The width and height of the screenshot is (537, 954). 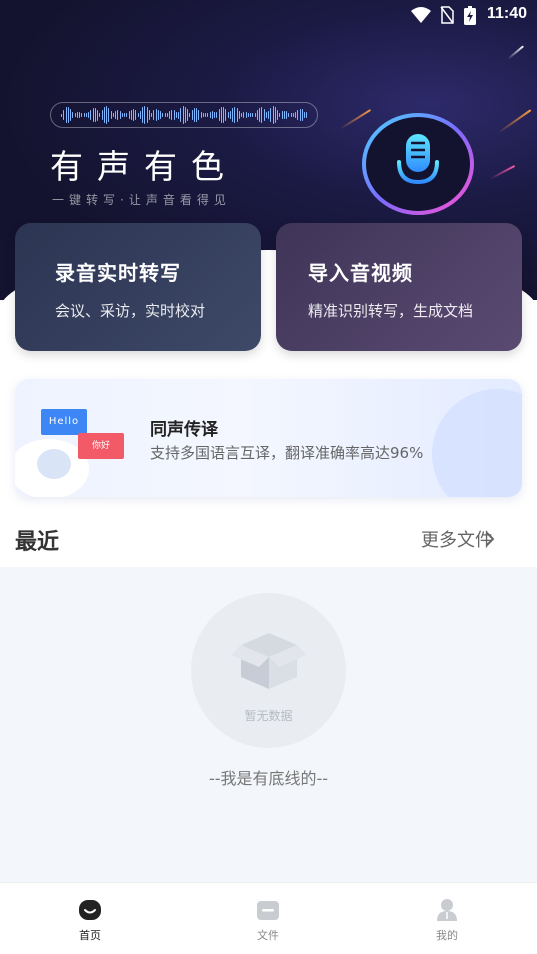 I want to click on battery-charging-icon, so click(x=470, y=15).